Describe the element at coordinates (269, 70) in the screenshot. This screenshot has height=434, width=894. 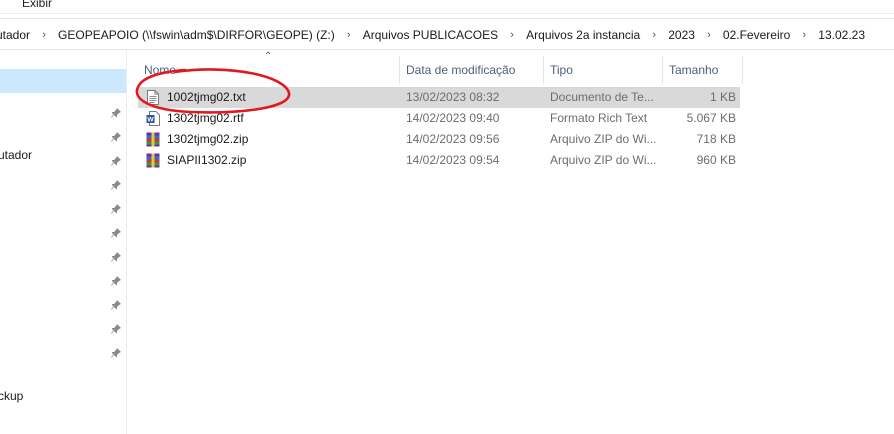
I see `column-header-name: Nome` at that location.